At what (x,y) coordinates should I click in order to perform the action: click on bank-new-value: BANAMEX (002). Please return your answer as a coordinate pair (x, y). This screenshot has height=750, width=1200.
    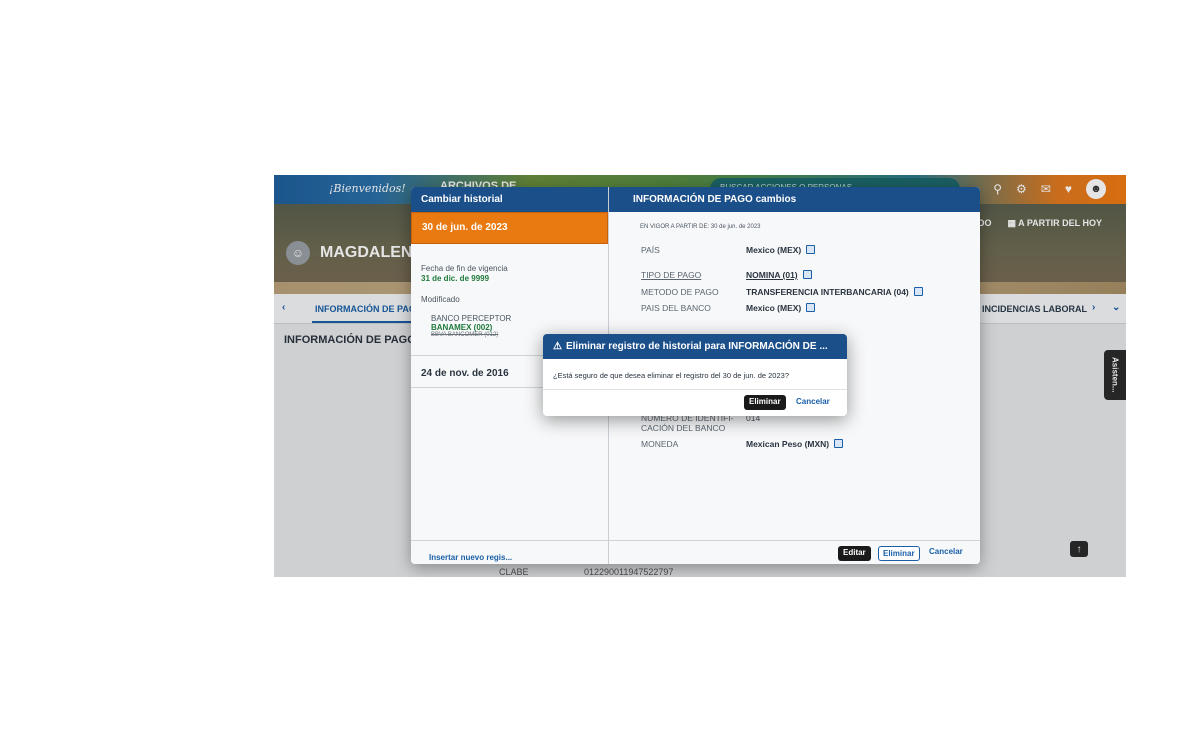
    Looking at the image, I should click on (462, 327).